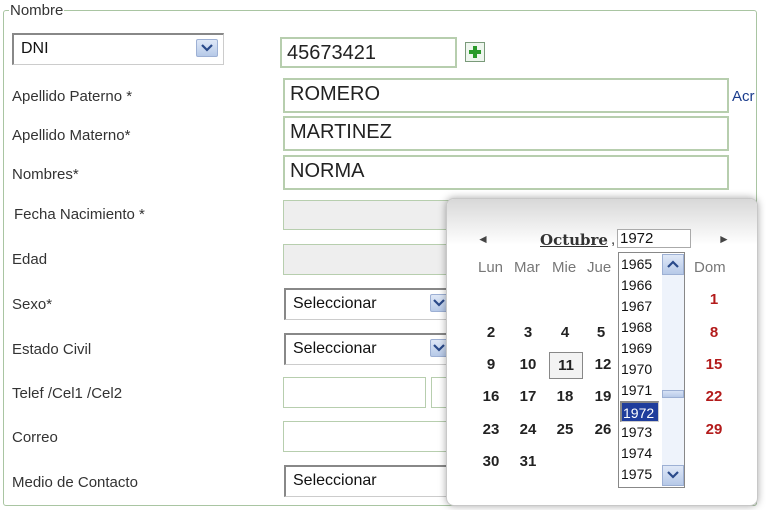 The height and width of the screenshot is (510, 766). I want to click on weekday-lun: Lun, so click(491, 267).